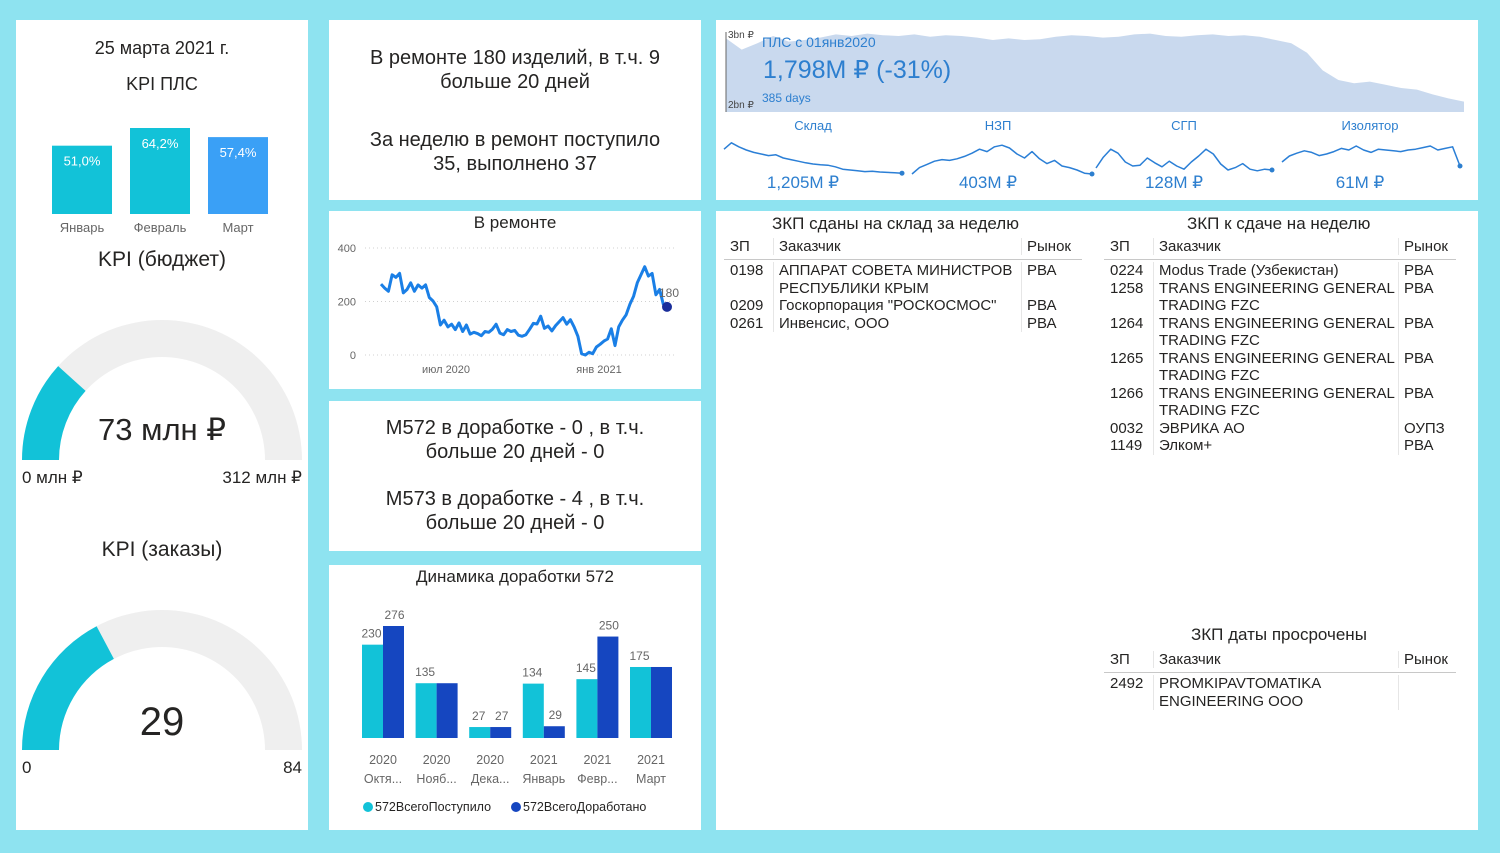  Describe the element at coordinates (162, 259) in the screenshot. I see `kpi-budget-title: KPI (бюджет)` at that location.